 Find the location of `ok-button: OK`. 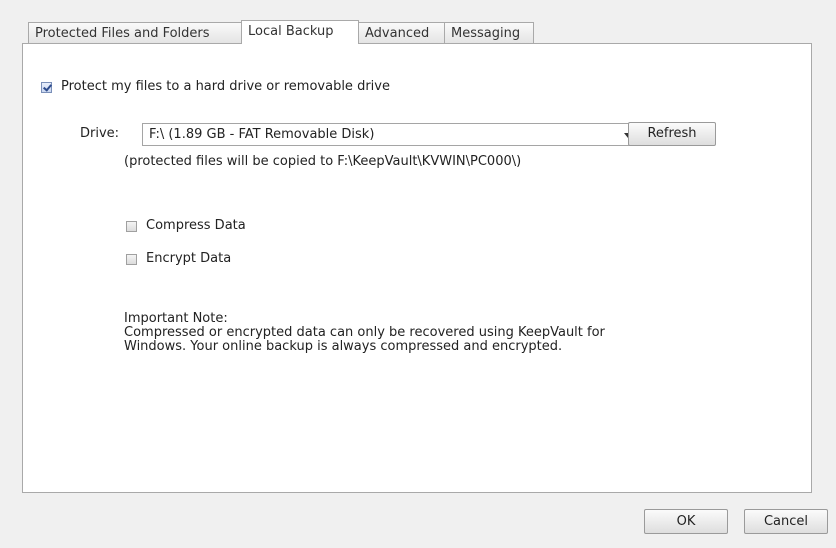

ok-button: OK is located at coordinates (686, 521).